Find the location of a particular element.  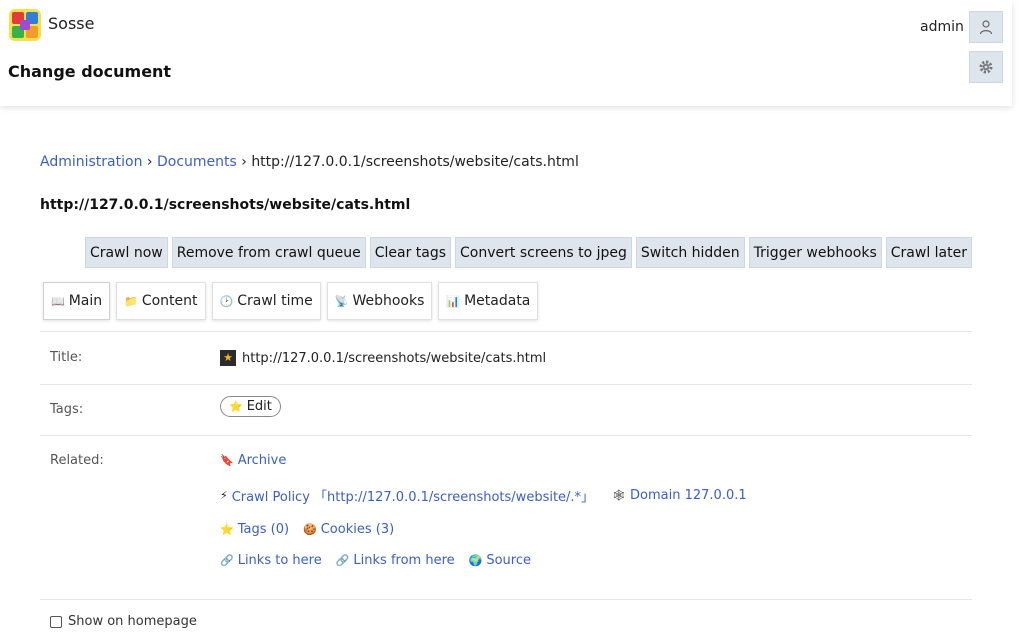

globe-icon: 🌍 is located at coordinates (475, 560).